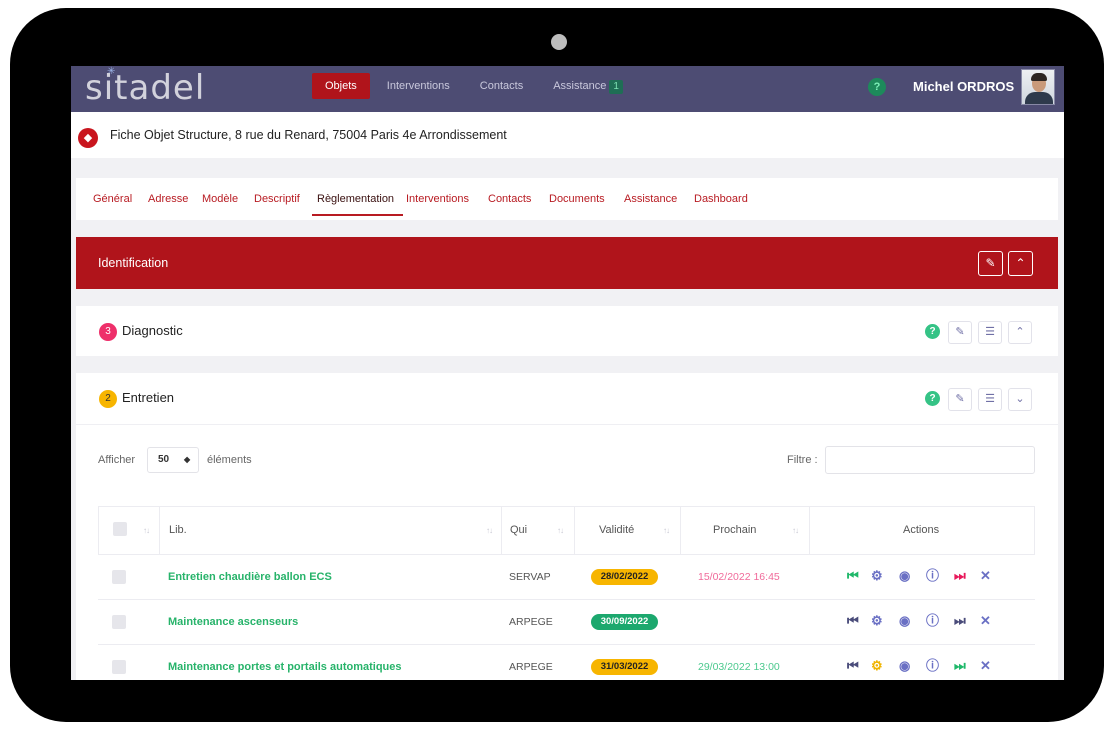 The image size is (1112, 732). Describe the element at coordinates (509, 199) in the screenshot. I see `tab-contacts: Contacts` at that location.